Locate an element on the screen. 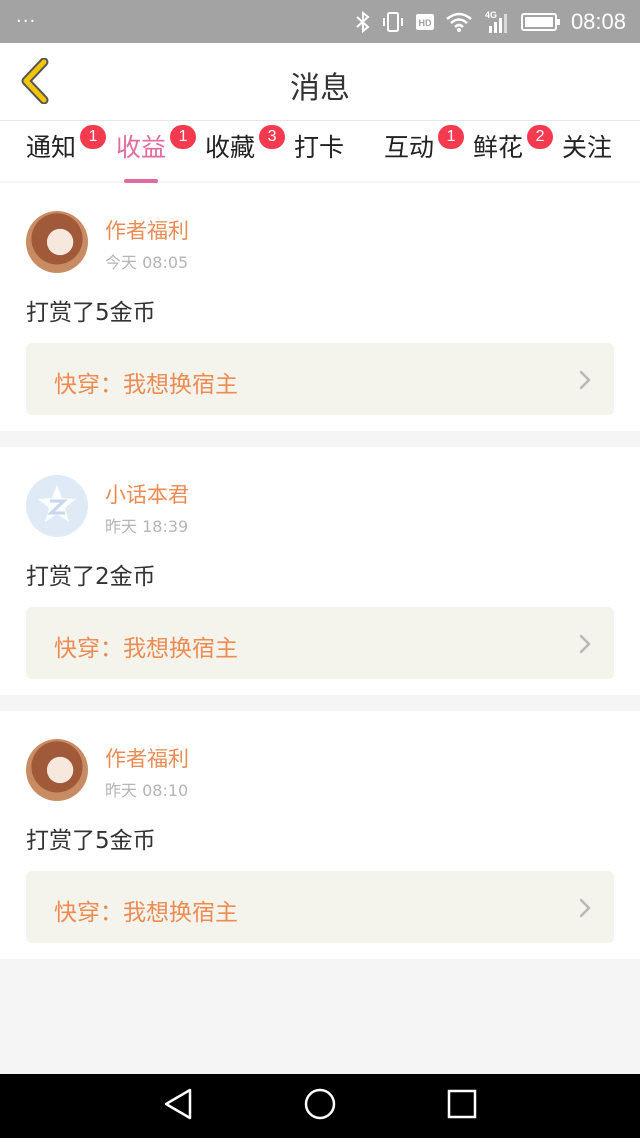 The width and height of the screenshot is (640, 1138). bluetooth-icon is located at coordinates (363, 22).